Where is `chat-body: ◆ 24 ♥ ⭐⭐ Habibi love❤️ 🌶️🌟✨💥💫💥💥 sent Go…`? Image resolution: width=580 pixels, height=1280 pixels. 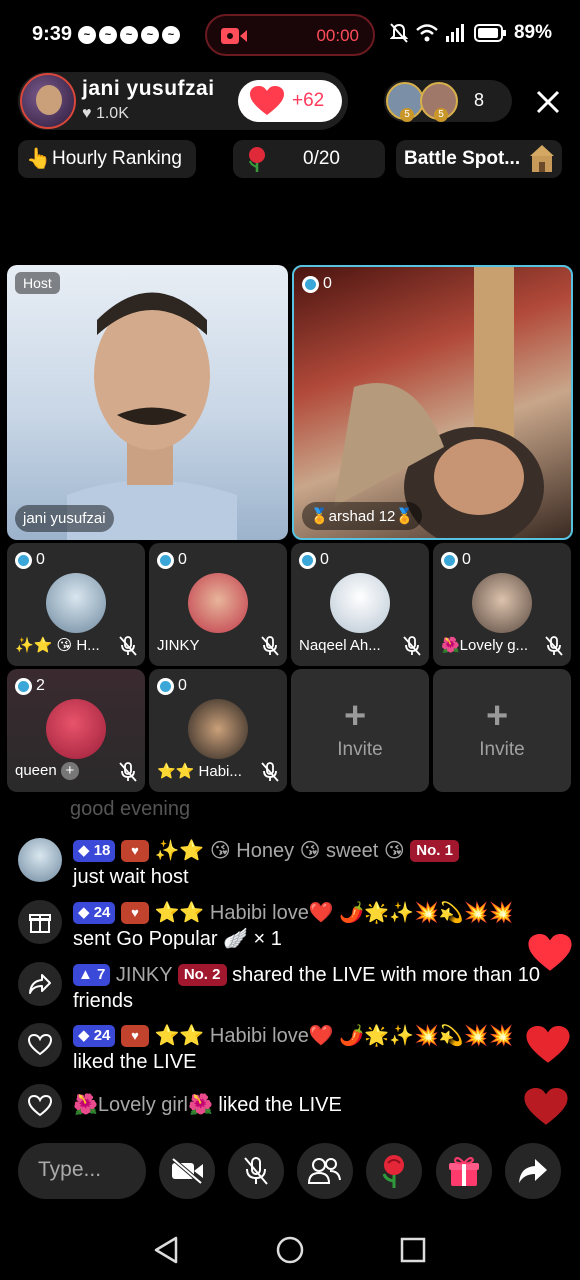
chat-body: ◆ 24 ♥ ⭐⭐ Habibi love❤️ 🌶️🌟✨💥💫💥💥 sent Go… is located at coordinates (320, 926).